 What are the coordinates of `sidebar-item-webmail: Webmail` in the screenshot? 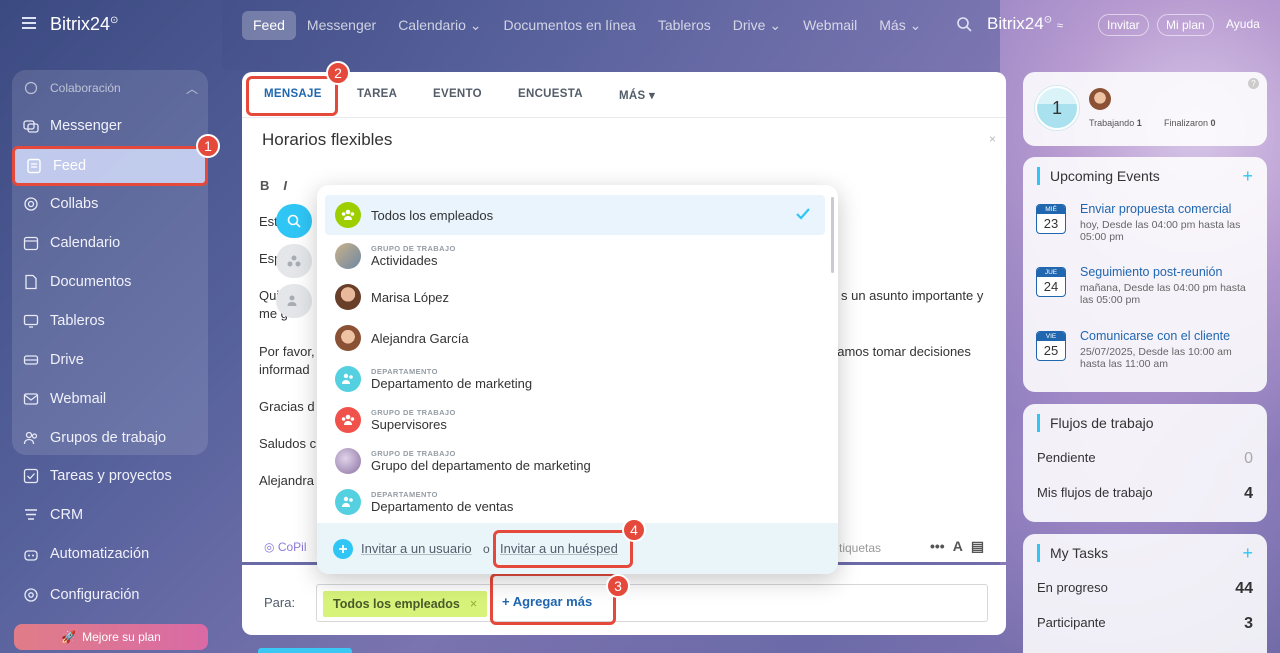 It's located at (110, 399).